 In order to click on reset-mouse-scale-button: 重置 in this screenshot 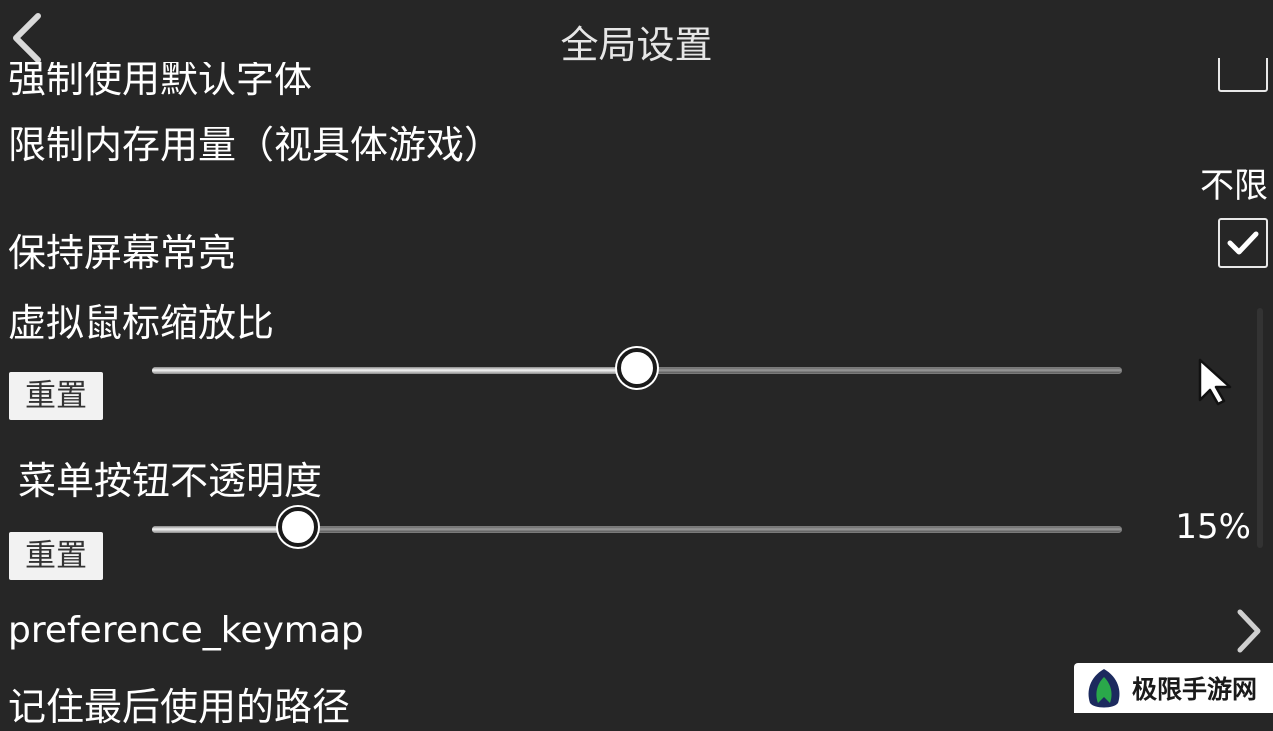, I will do `click(56, 396)`.